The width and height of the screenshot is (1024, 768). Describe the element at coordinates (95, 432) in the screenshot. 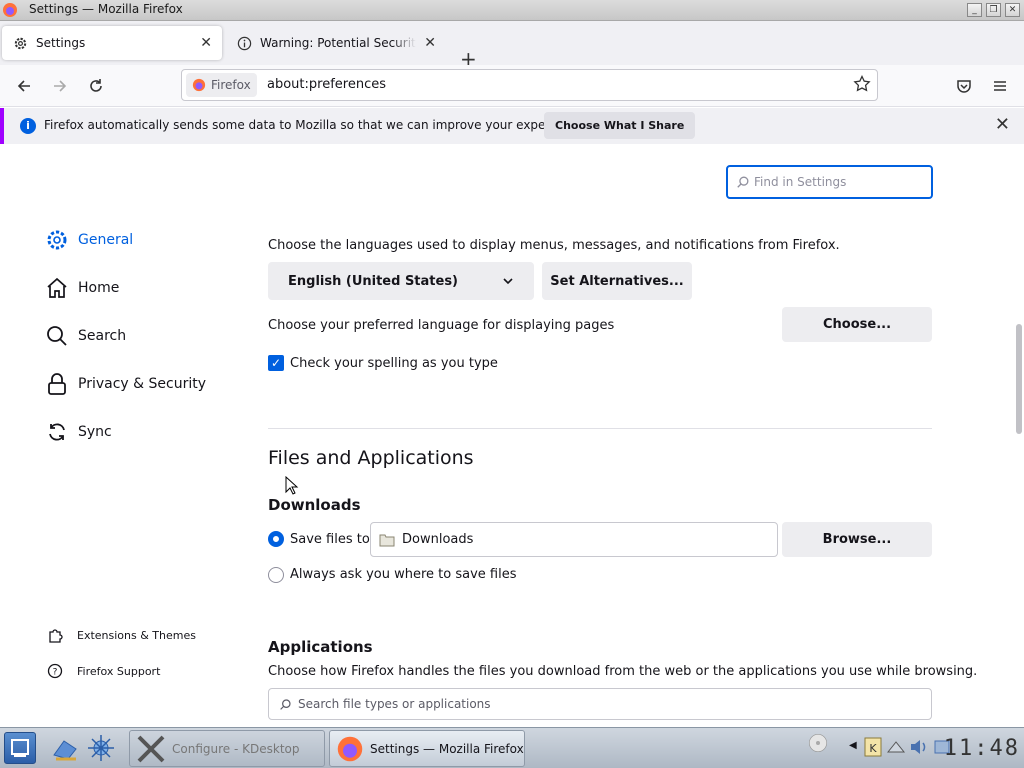

I see `sidebar-item-label: Sync` at that location.